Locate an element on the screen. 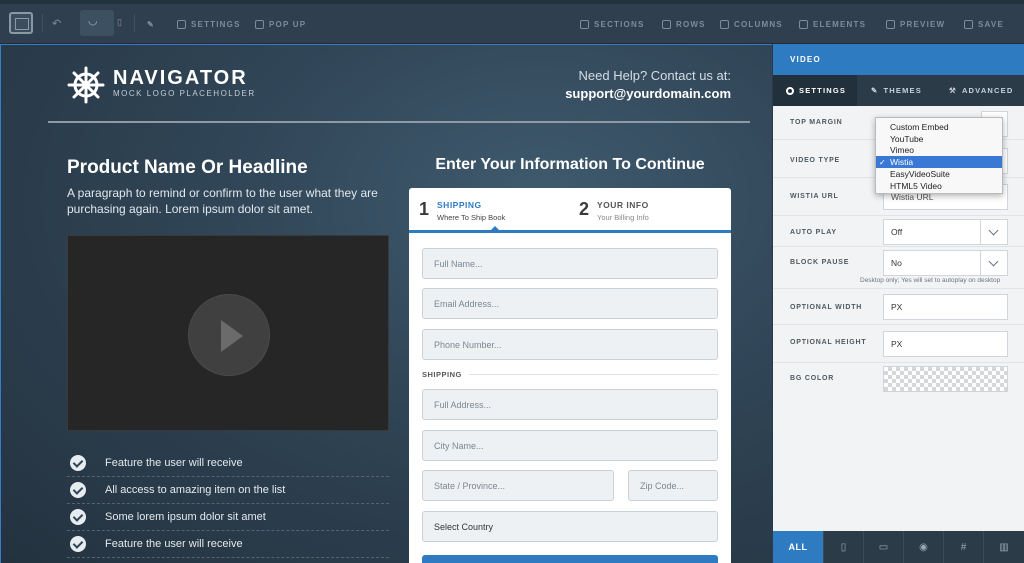 This screenshot has height=563, width=1024. dropdown-option-vimeo: Vimeo is located at coordinates (939, 151).